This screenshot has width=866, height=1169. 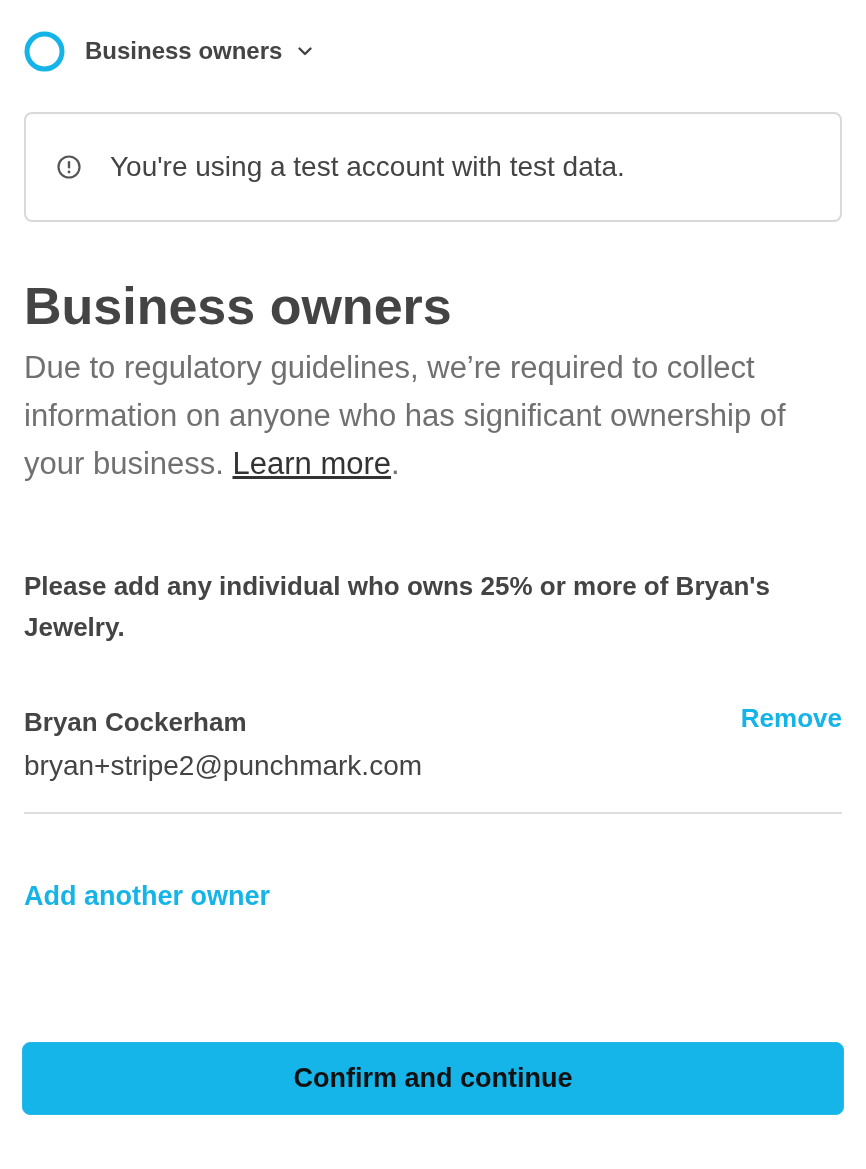 I want to click on page-heading: Business owners, so click(x=238, y=306).